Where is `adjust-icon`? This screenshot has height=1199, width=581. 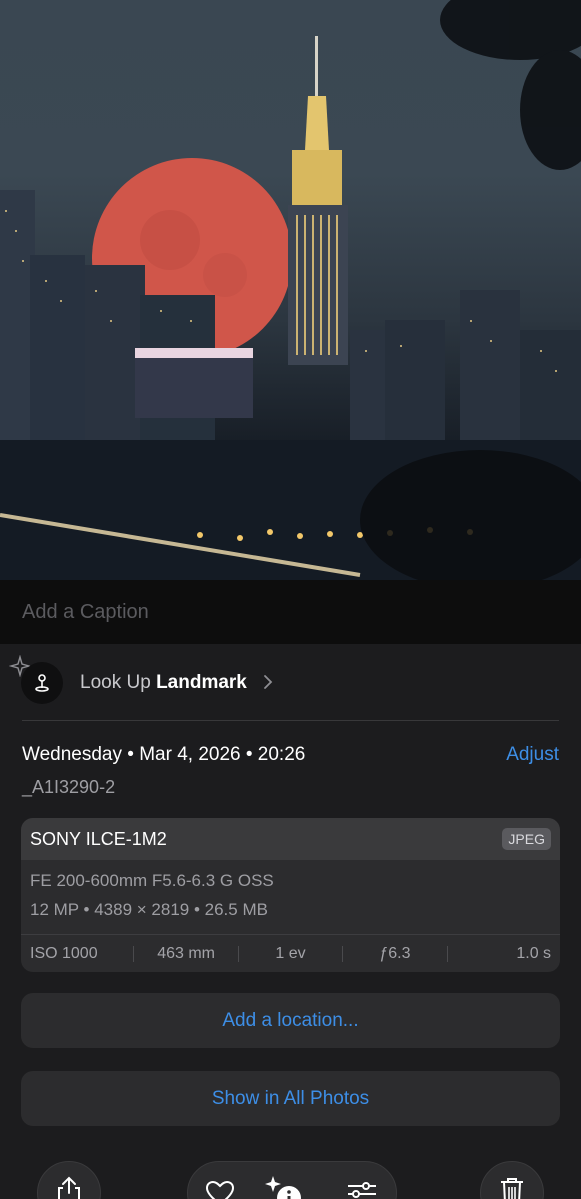 adjust-icon is located at coordinates (362, 1189).